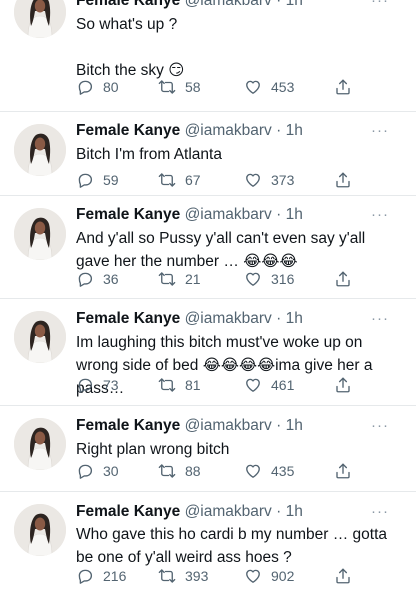  I want to click on like-button: 435, so click(269, 471).